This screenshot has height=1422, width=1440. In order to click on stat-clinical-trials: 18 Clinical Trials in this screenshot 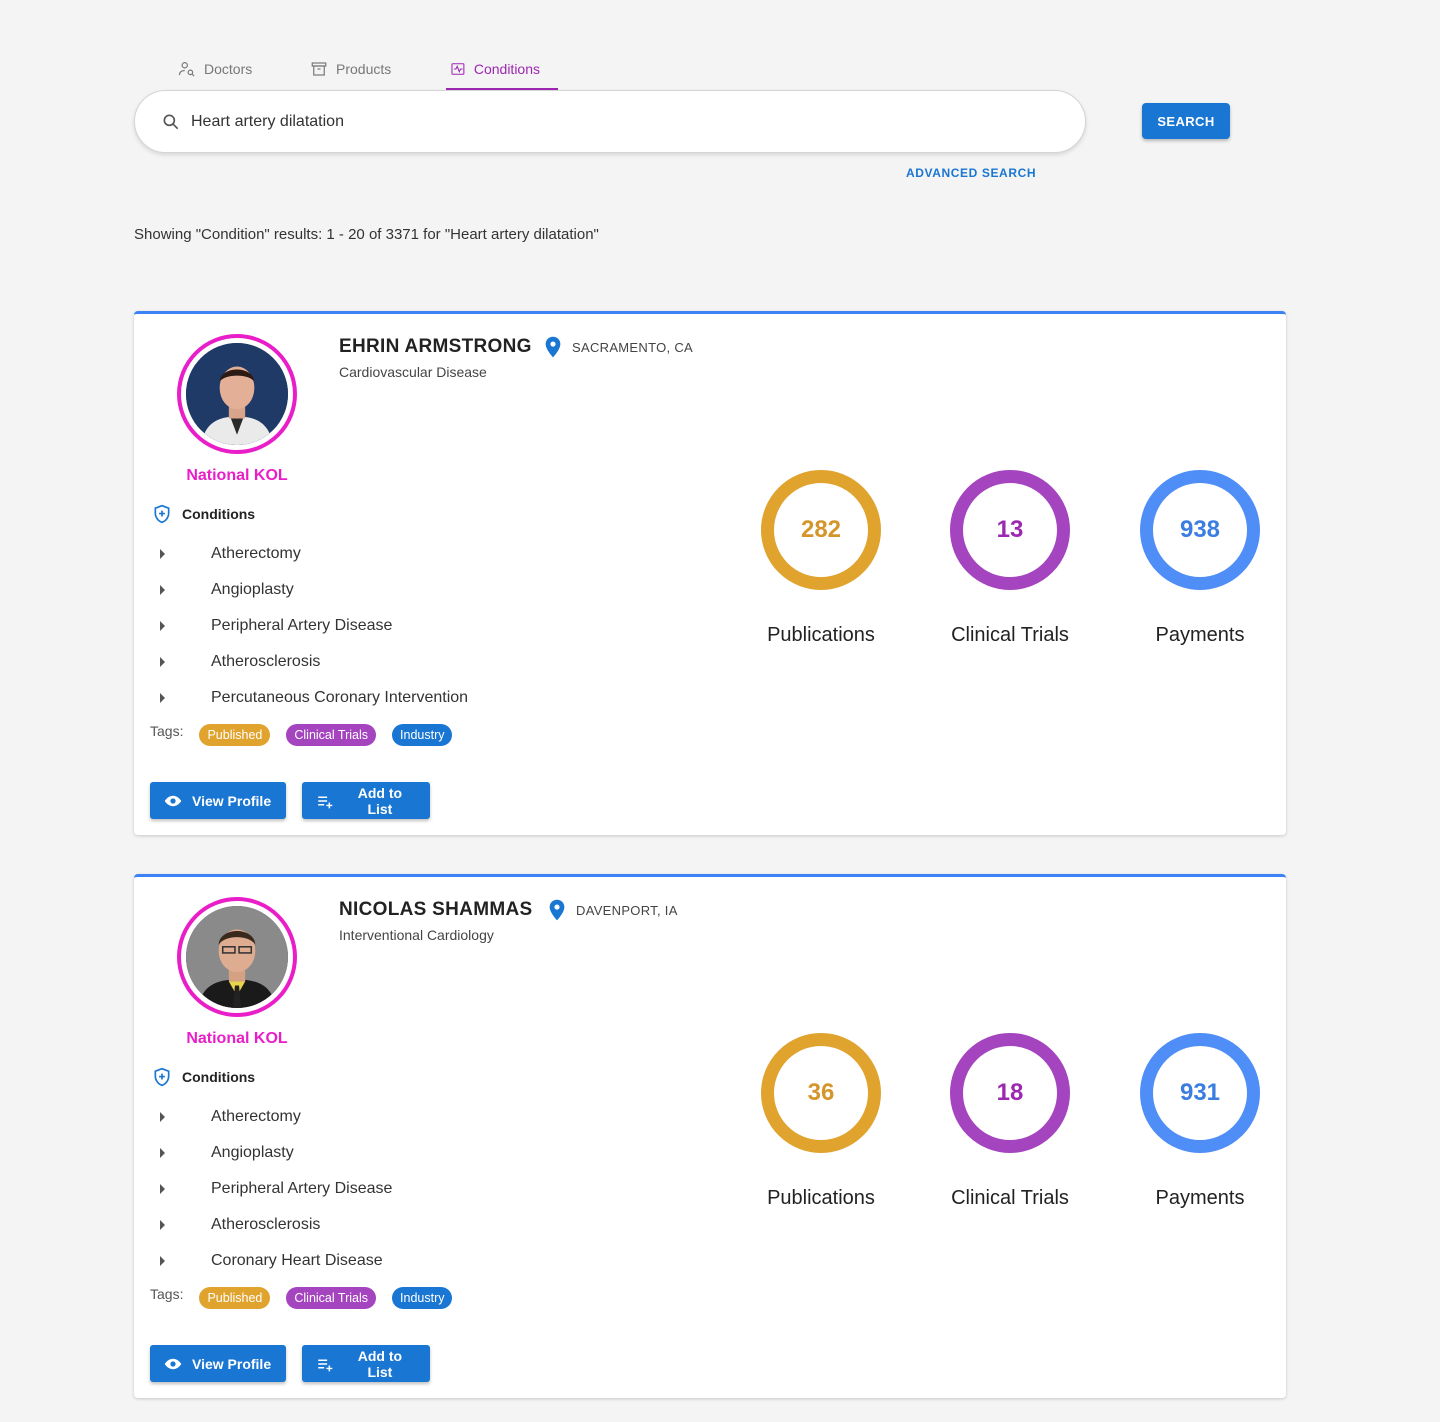, I will do `click(1010, 1121)`.